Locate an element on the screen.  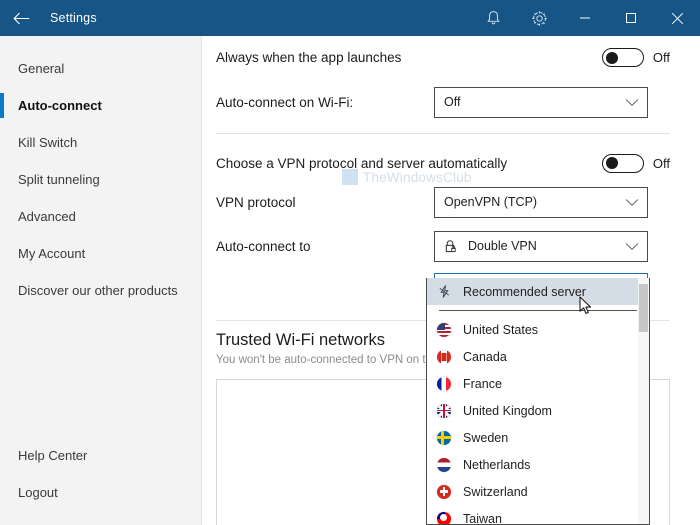
title-bar: Settings is located at coordinates (350, 18).